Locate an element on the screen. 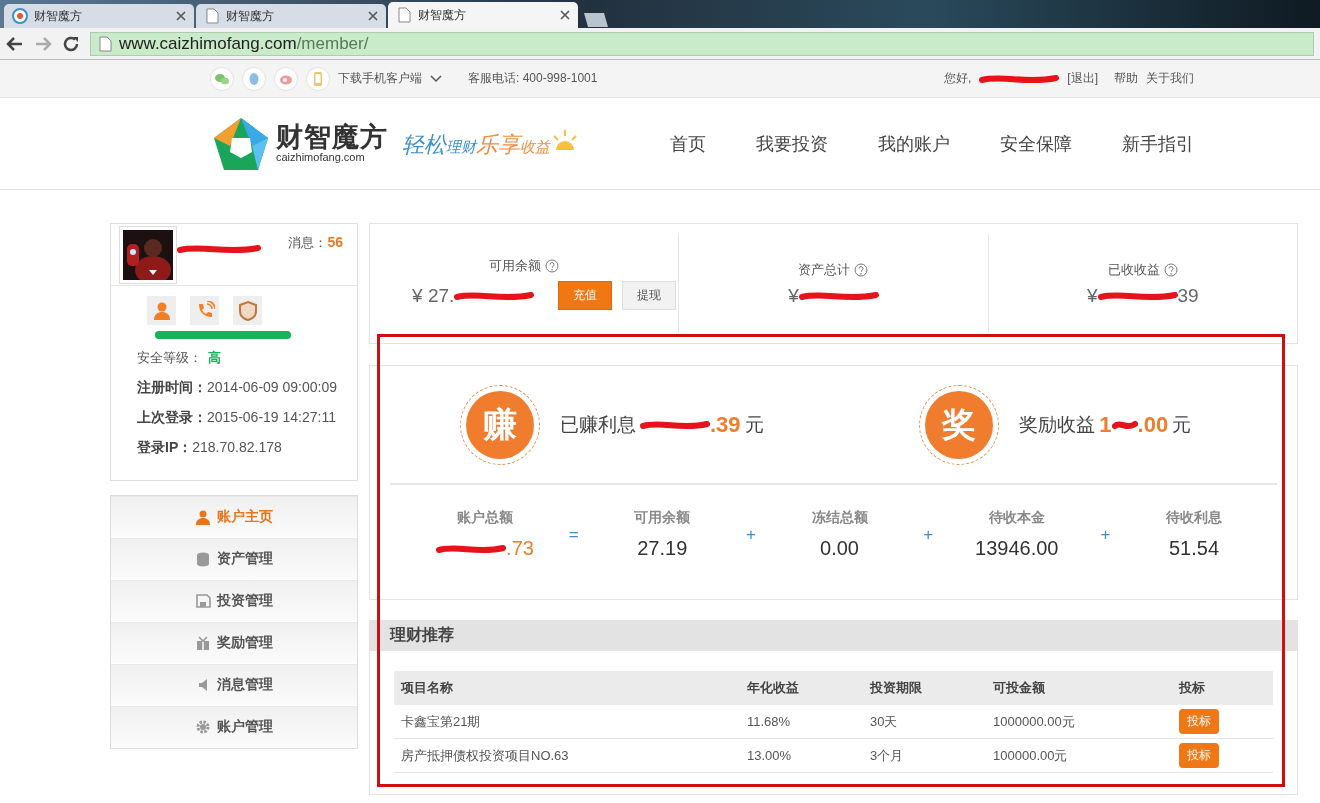 This screenshot has width=1320, height=803. nav-link: 我的账户 is located at coordinates (914, 143).